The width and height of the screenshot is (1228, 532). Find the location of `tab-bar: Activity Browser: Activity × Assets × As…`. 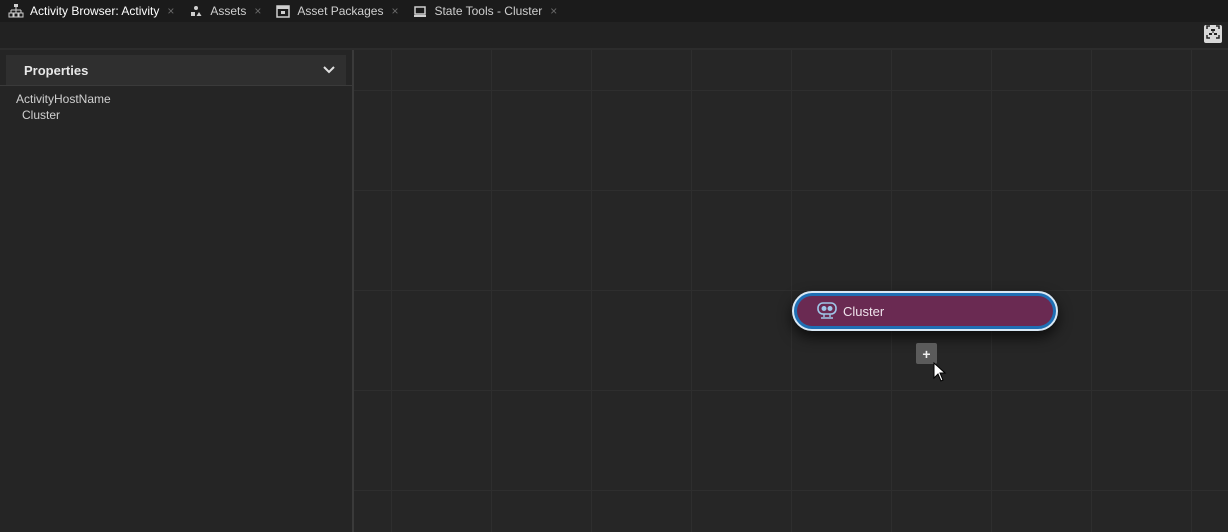

tab-bar: Activity Browser: Activity × Assets × As… is located at coordinates (614, 11).